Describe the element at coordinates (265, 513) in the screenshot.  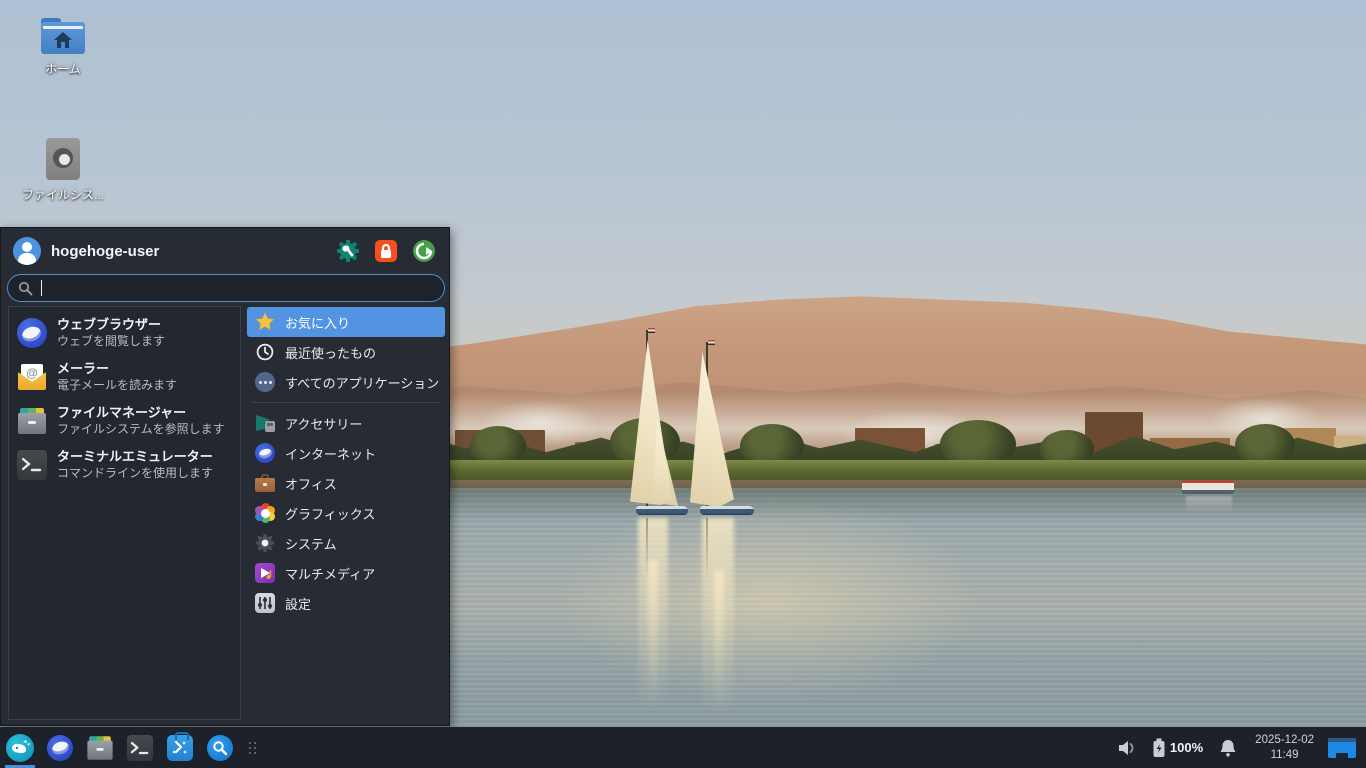
I see `graphics-icon` at that location.